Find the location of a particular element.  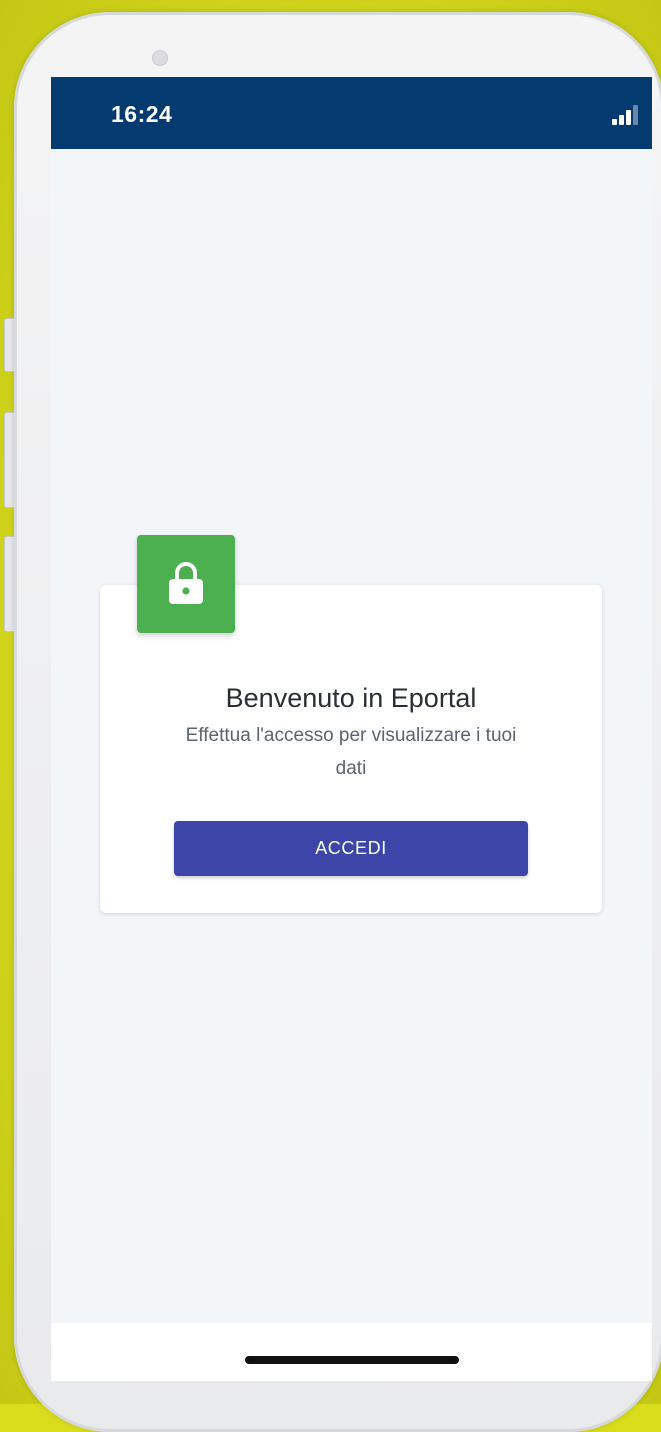

home-indicator is located at coordinates (352, 1360).